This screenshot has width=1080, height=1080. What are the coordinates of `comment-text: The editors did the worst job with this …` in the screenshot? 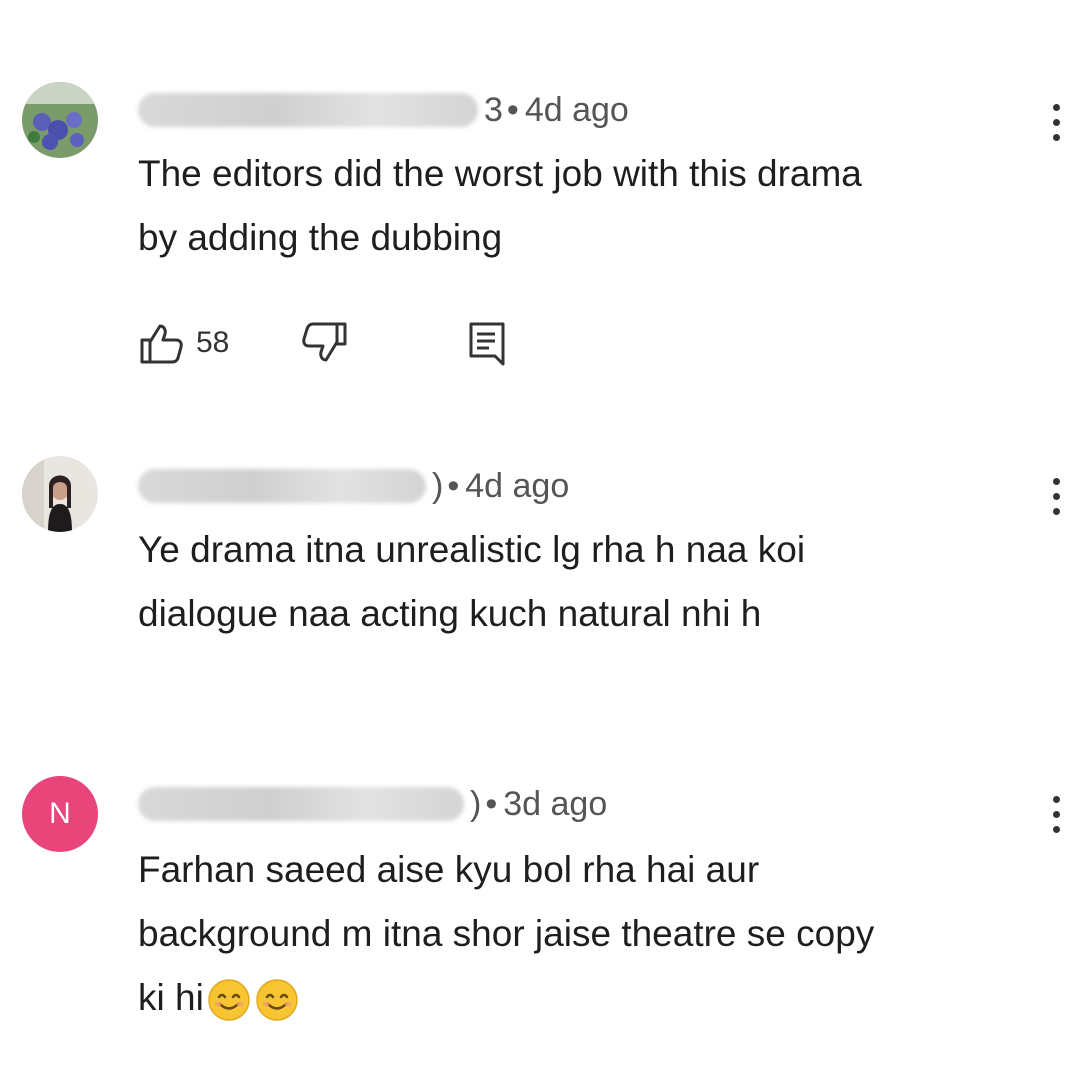 It's located at (588, 206).